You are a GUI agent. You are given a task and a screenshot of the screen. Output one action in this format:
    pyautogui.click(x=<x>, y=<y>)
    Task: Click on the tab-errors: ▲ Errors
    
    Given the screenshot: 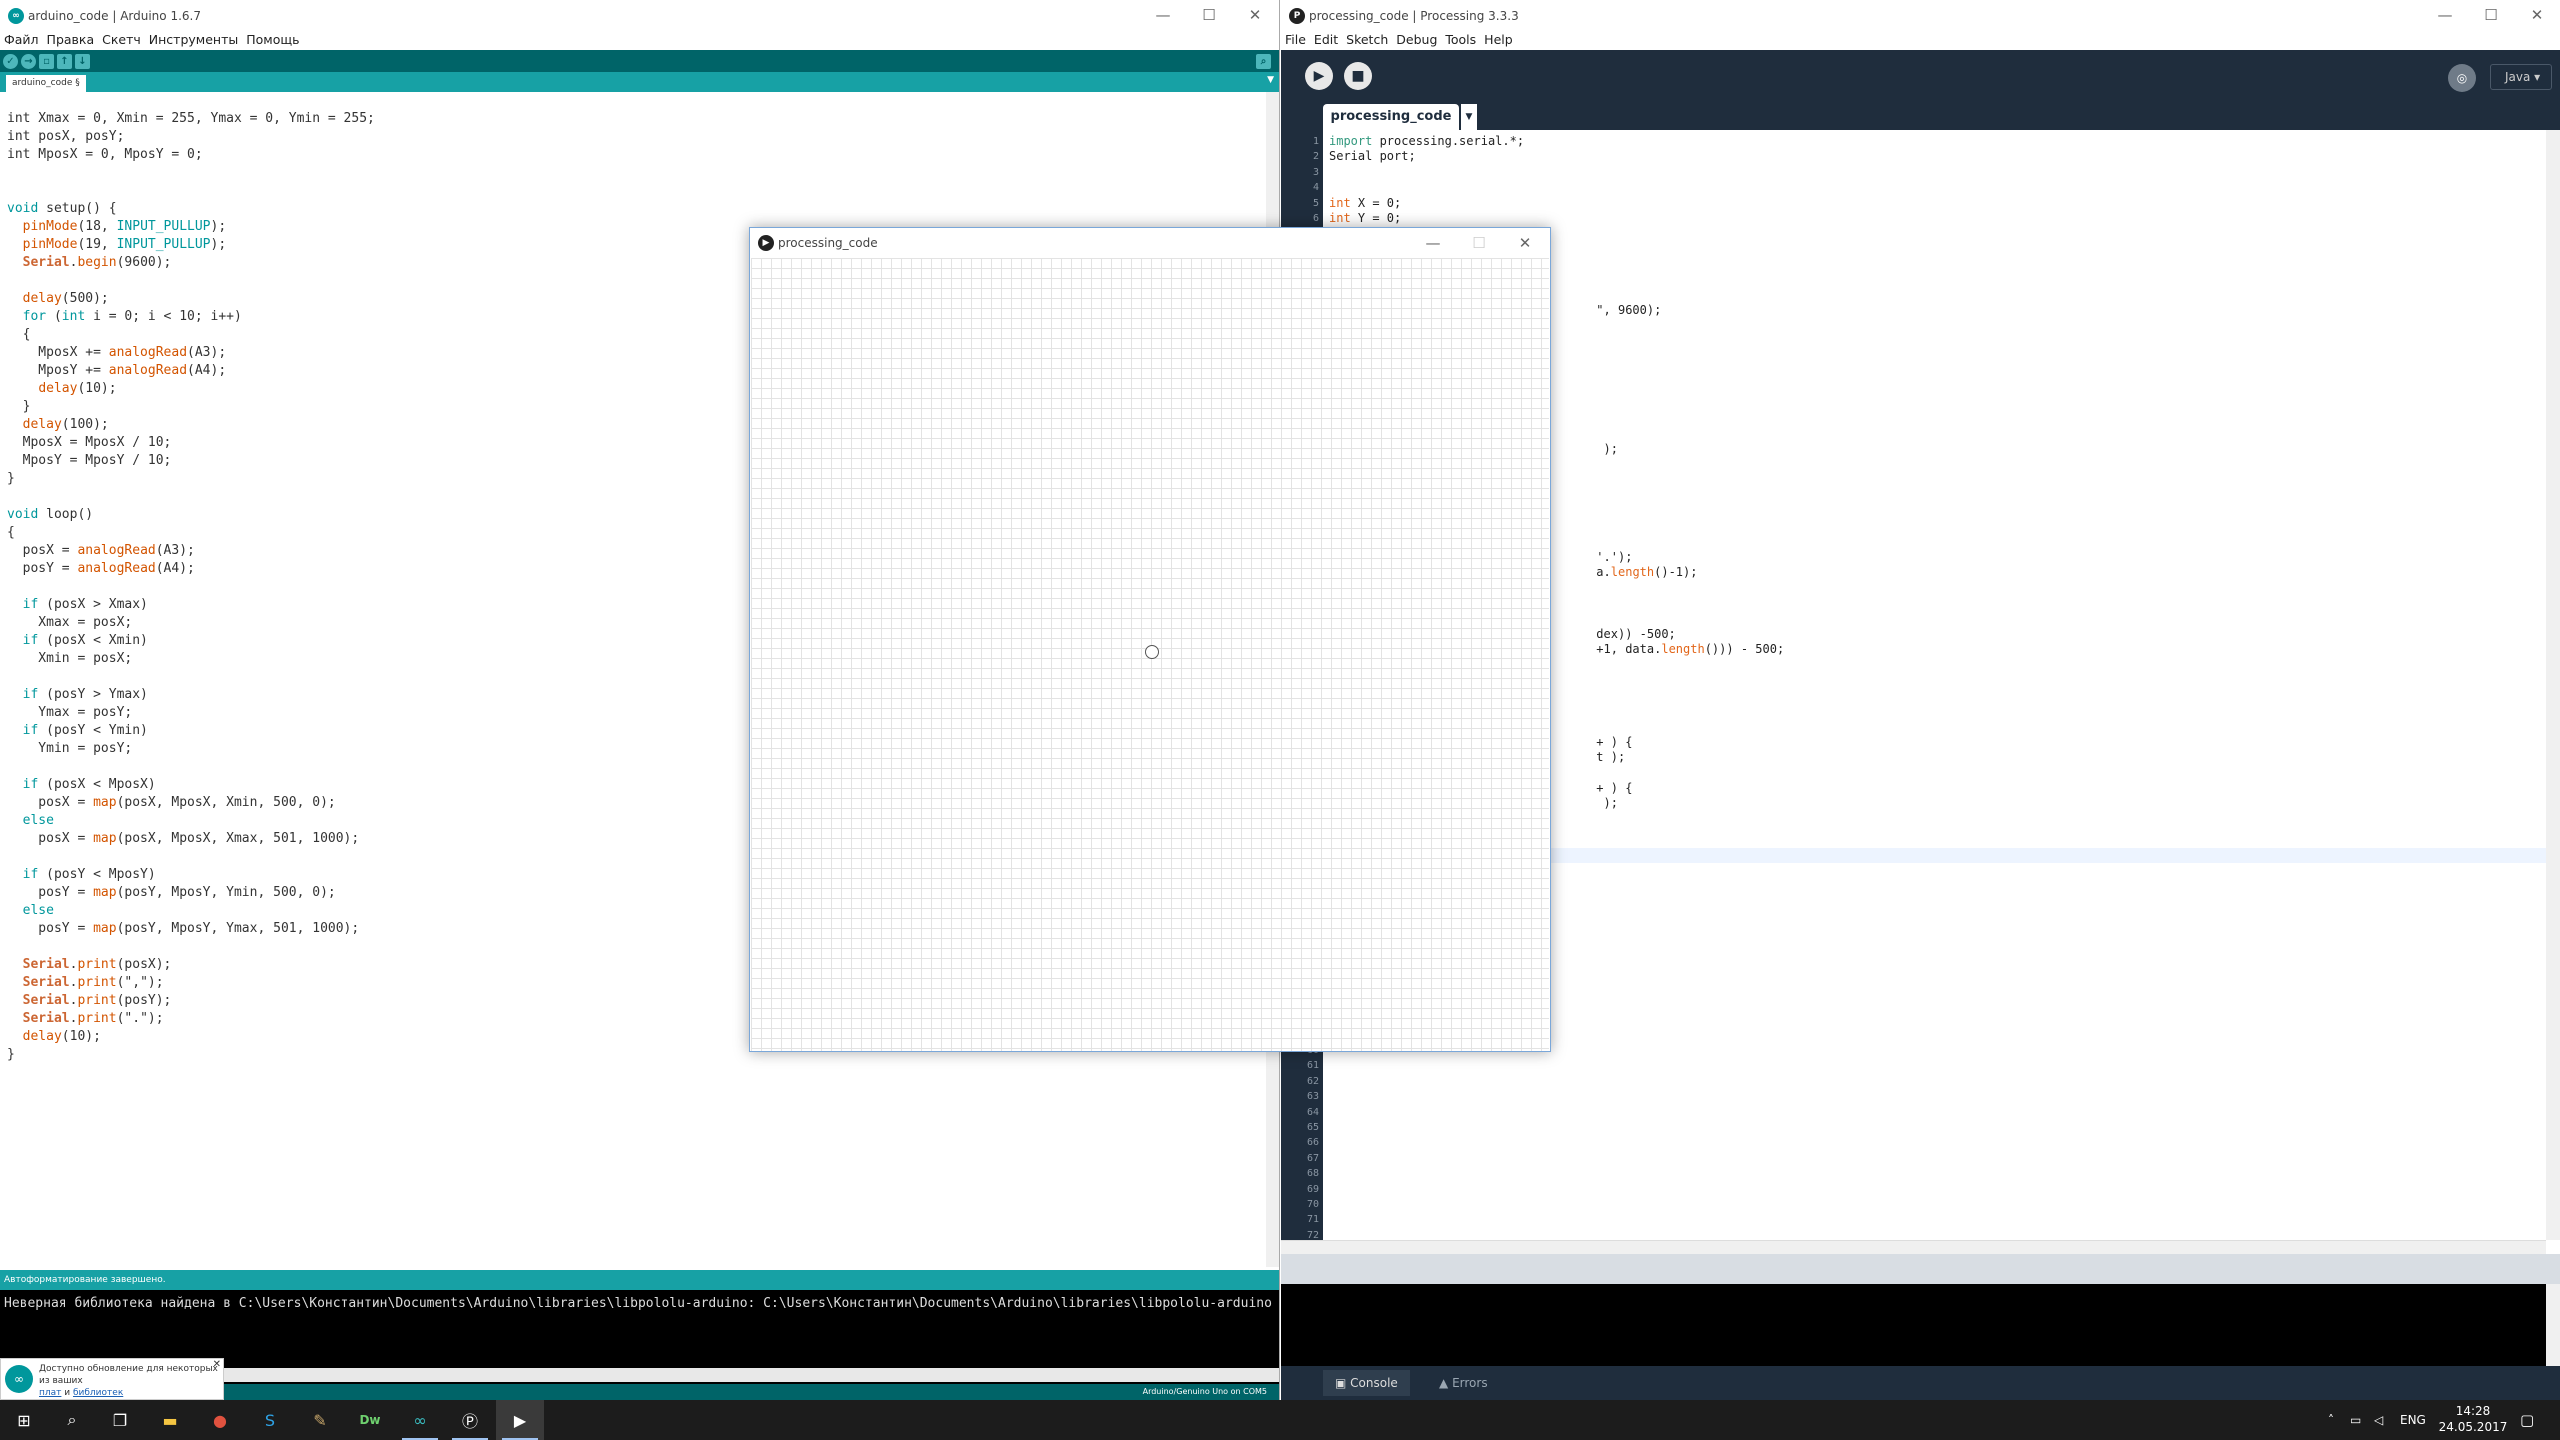 What is the action you would take?
    pyautogui.click(x=1463, y=1383)
    